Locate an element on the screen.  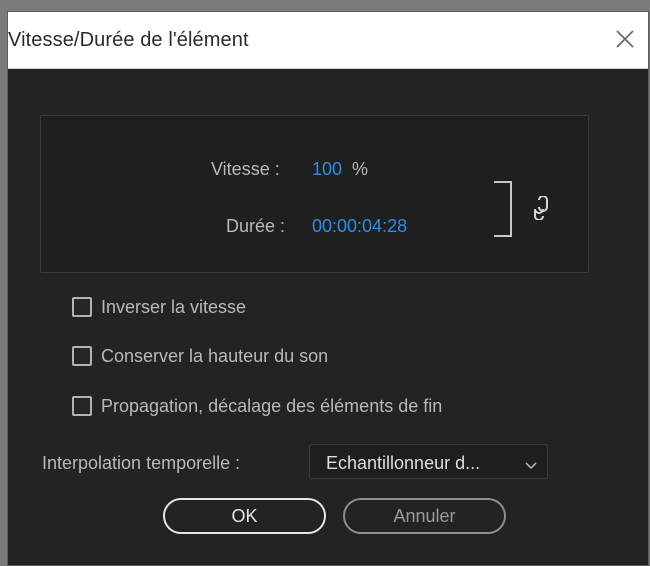
reverse-speed-option: Inverser la vitesse is located at coordinates (159, 307).